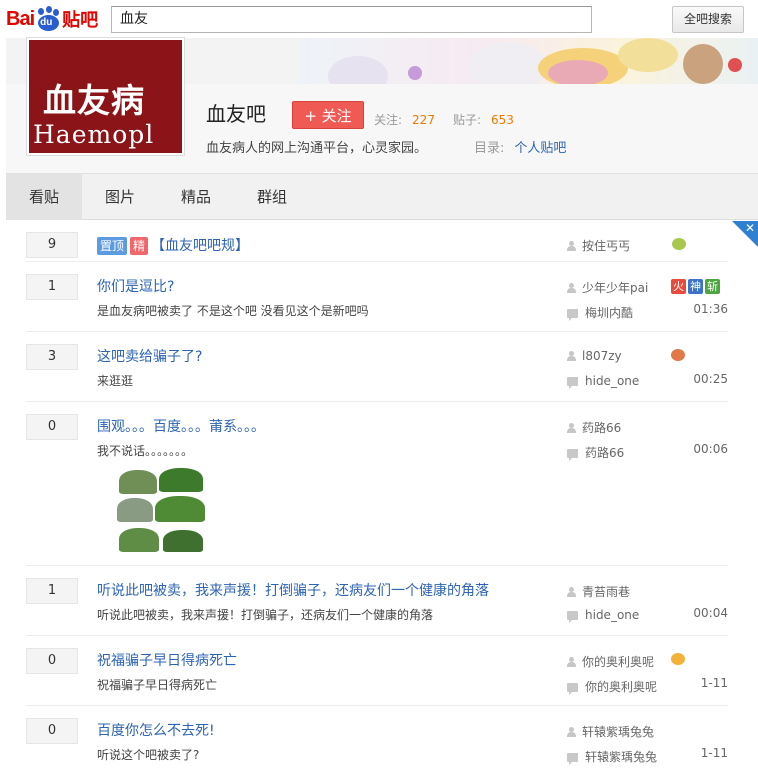  Describe the element at coordinates (377, 241) in the screenshot. I see `thread-row: 9 置顶精【血友吧吧规】 按住丐丐` at that location.